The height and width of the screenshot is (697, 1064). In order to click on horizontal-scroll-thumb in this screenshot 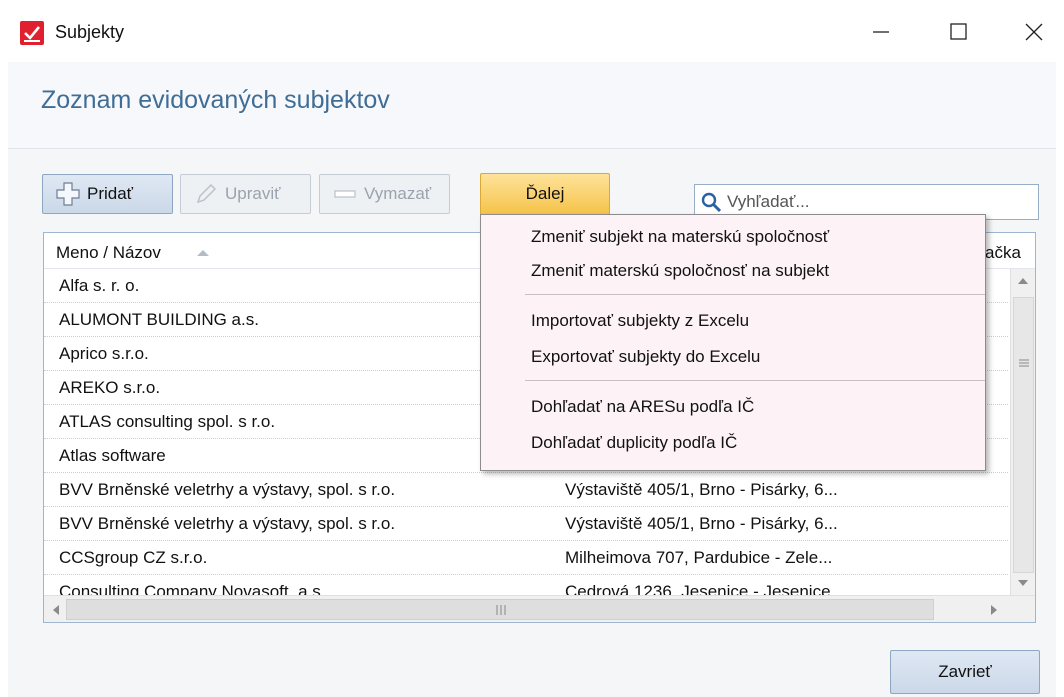, I will do `click(500, 609)`.